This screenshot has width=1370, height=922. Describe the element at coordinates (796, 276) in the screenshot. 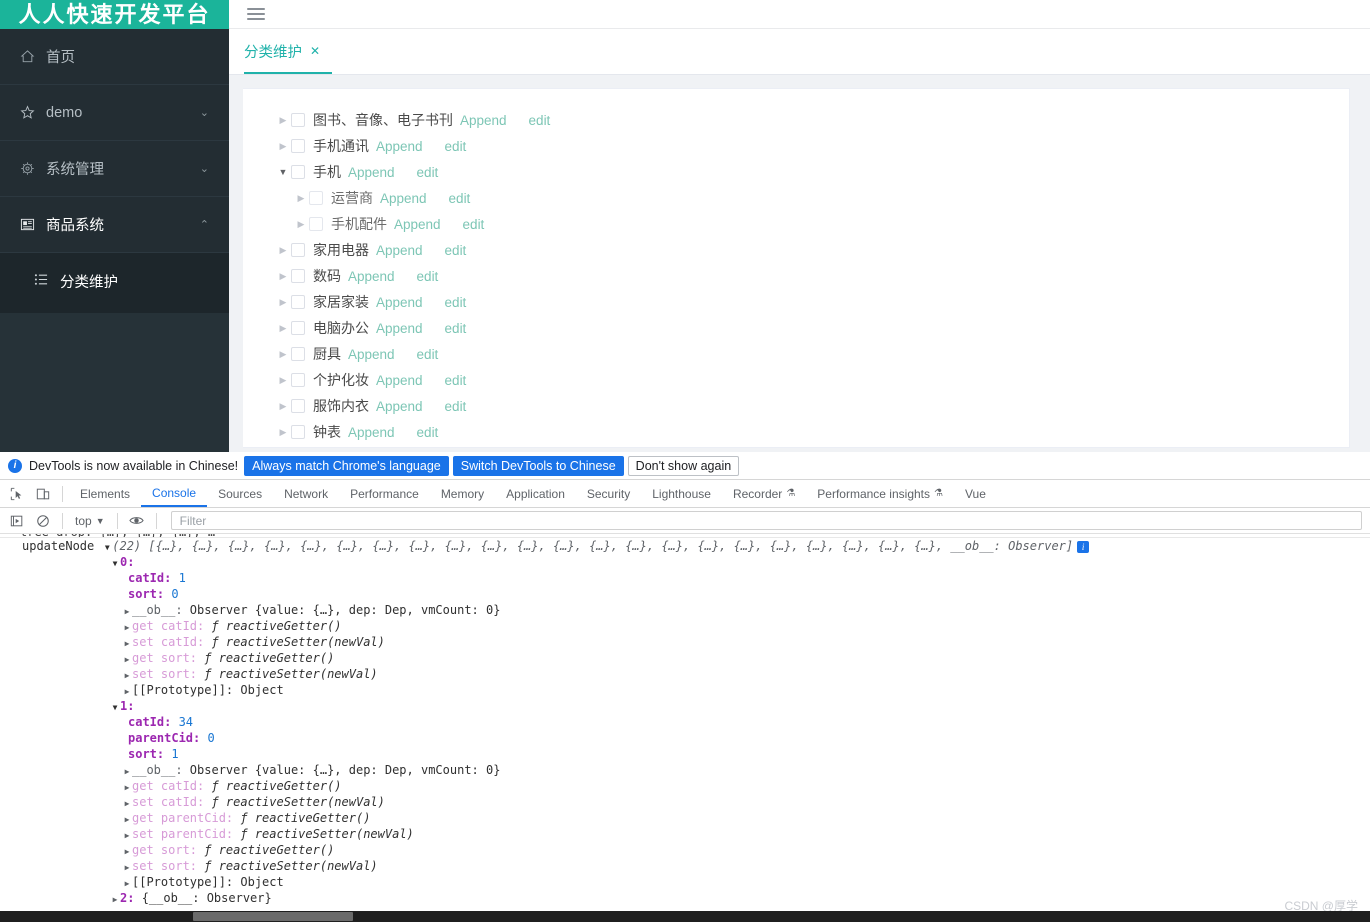

I see `tree-node: ▶ 数码 Append edit` at that location.